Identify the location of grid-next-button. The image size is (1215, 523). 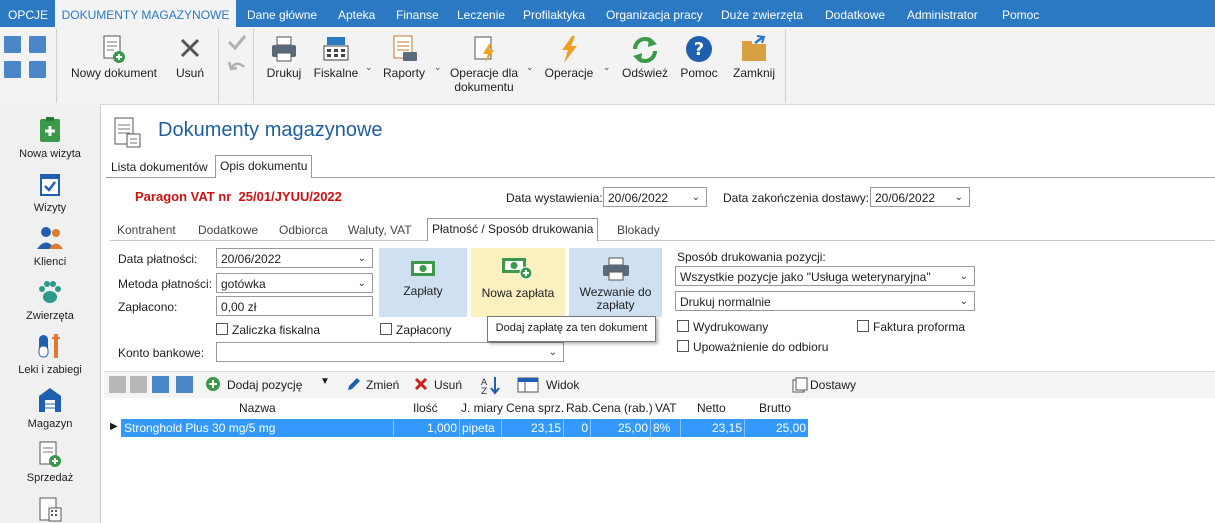
(160, 384).